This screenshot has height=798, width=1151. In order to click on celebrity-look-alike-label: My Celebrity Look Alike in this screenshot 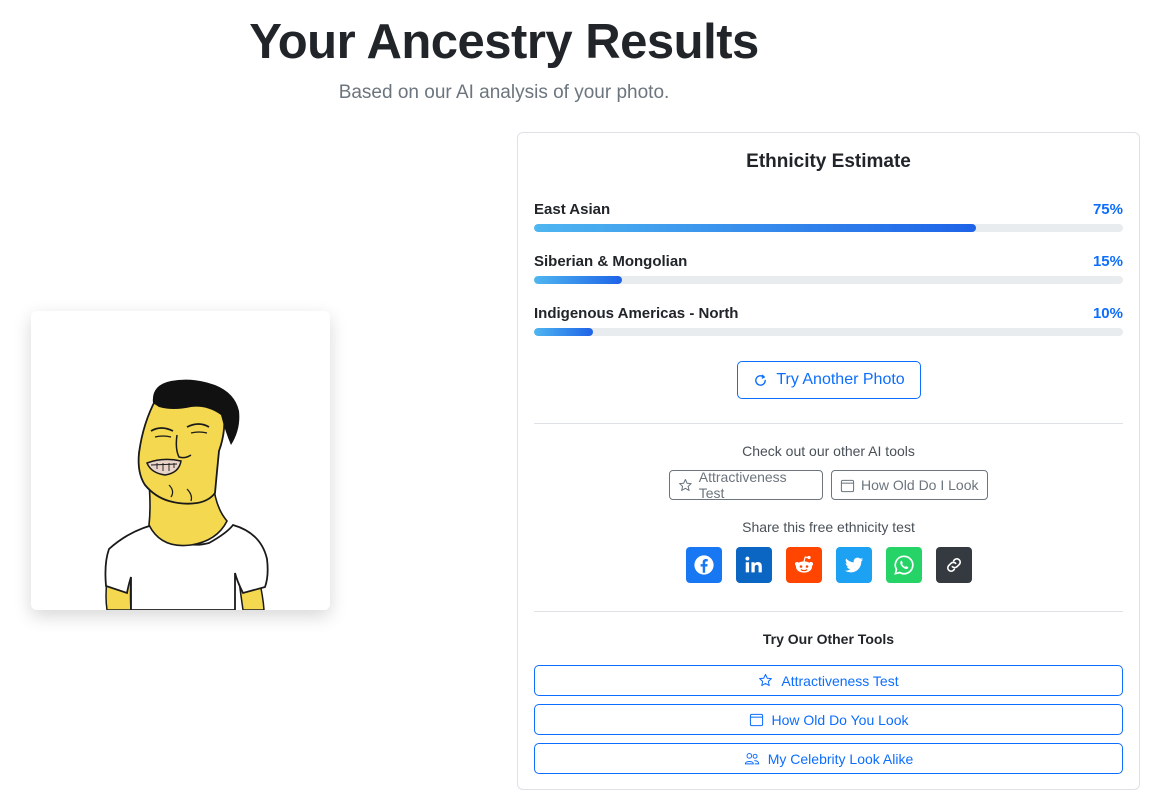, I will do `click(840, 758)`.